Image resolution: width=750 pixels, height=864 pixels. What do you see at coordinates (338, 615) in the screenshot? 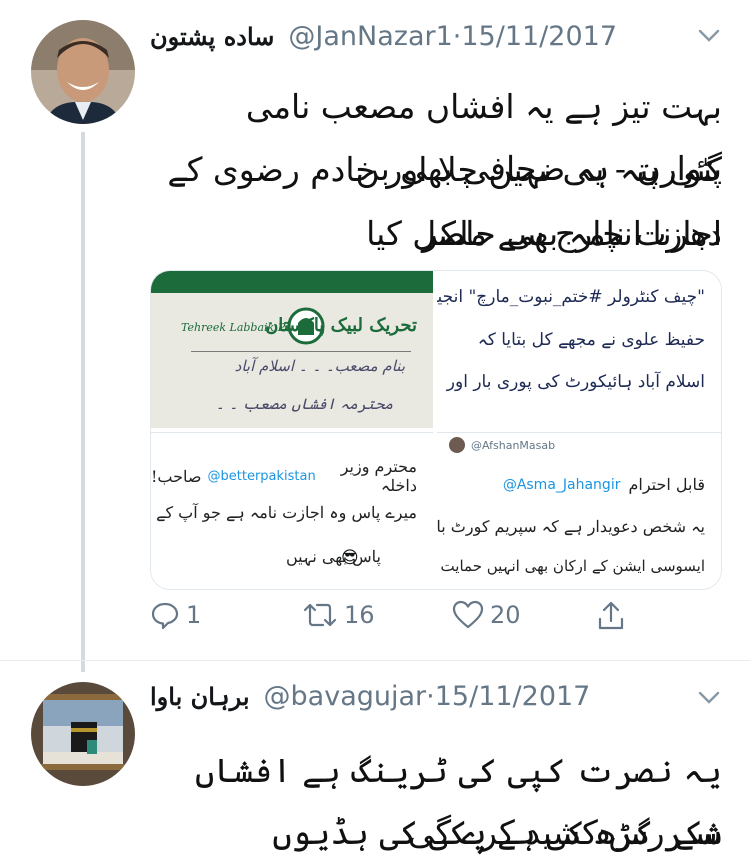
I see `retweet-button: 16` at bounding box center [338, 615].